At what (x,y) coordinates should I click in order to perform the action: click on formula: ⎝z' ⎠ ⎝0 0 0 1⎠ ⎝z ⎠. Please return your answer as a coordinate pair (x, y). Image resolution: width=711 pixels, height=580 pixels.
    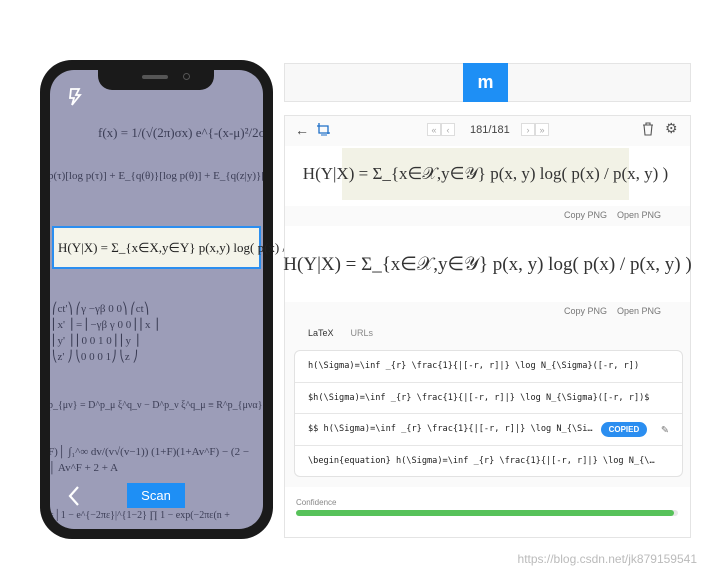
    Looking at the image, I should click on (95, 357).